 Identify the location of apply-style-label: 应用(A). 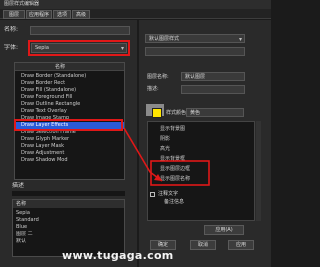
(224, 230).